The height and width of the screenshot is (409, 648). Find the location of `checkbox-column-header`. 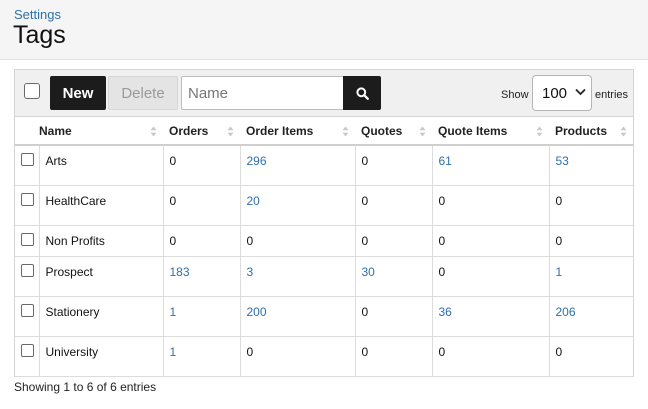

checkbox-column-header is located at coordinates (27, 131).